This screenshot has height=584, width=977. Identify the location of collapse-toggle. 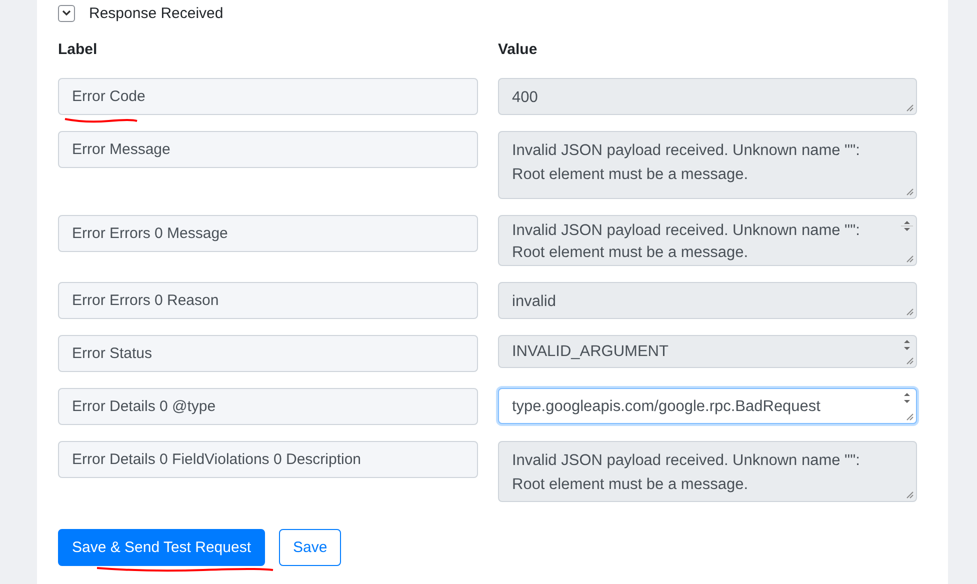
(66, 13).